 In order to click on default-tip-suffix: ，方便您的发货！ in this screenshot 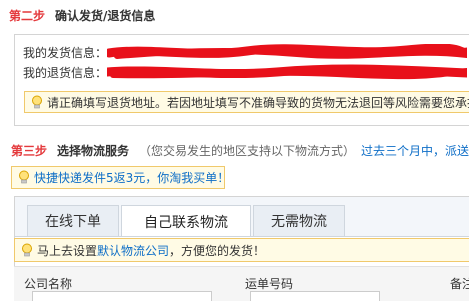, I will do `click(217, 250)`.